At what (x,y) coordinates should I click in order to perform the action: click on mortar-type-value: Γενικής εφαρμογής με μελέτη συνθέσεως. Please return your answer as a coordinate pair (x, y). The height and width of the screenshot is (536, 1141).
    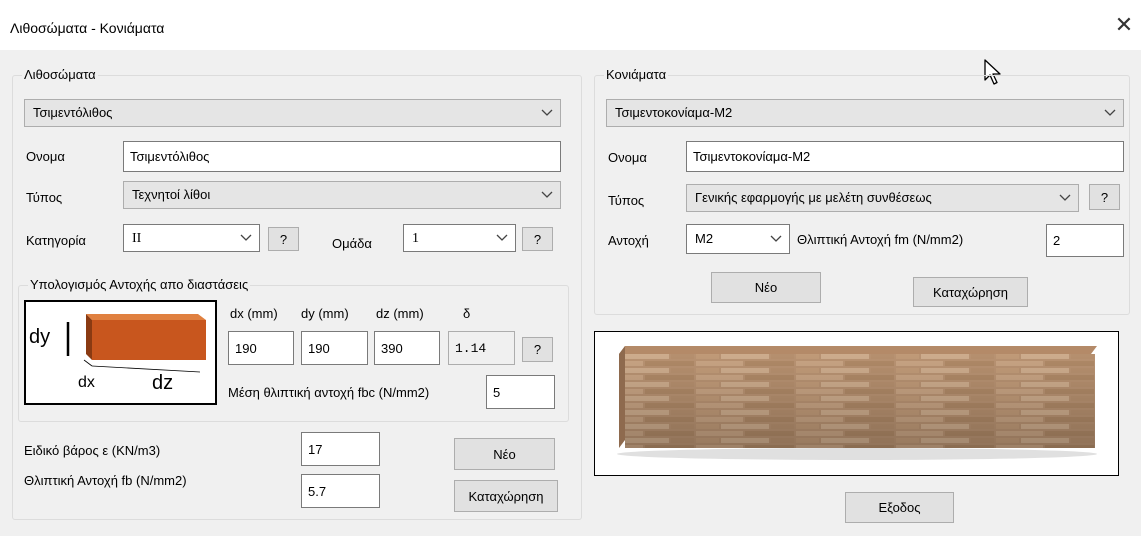
    Looking at the image, I should click on (813, 197).